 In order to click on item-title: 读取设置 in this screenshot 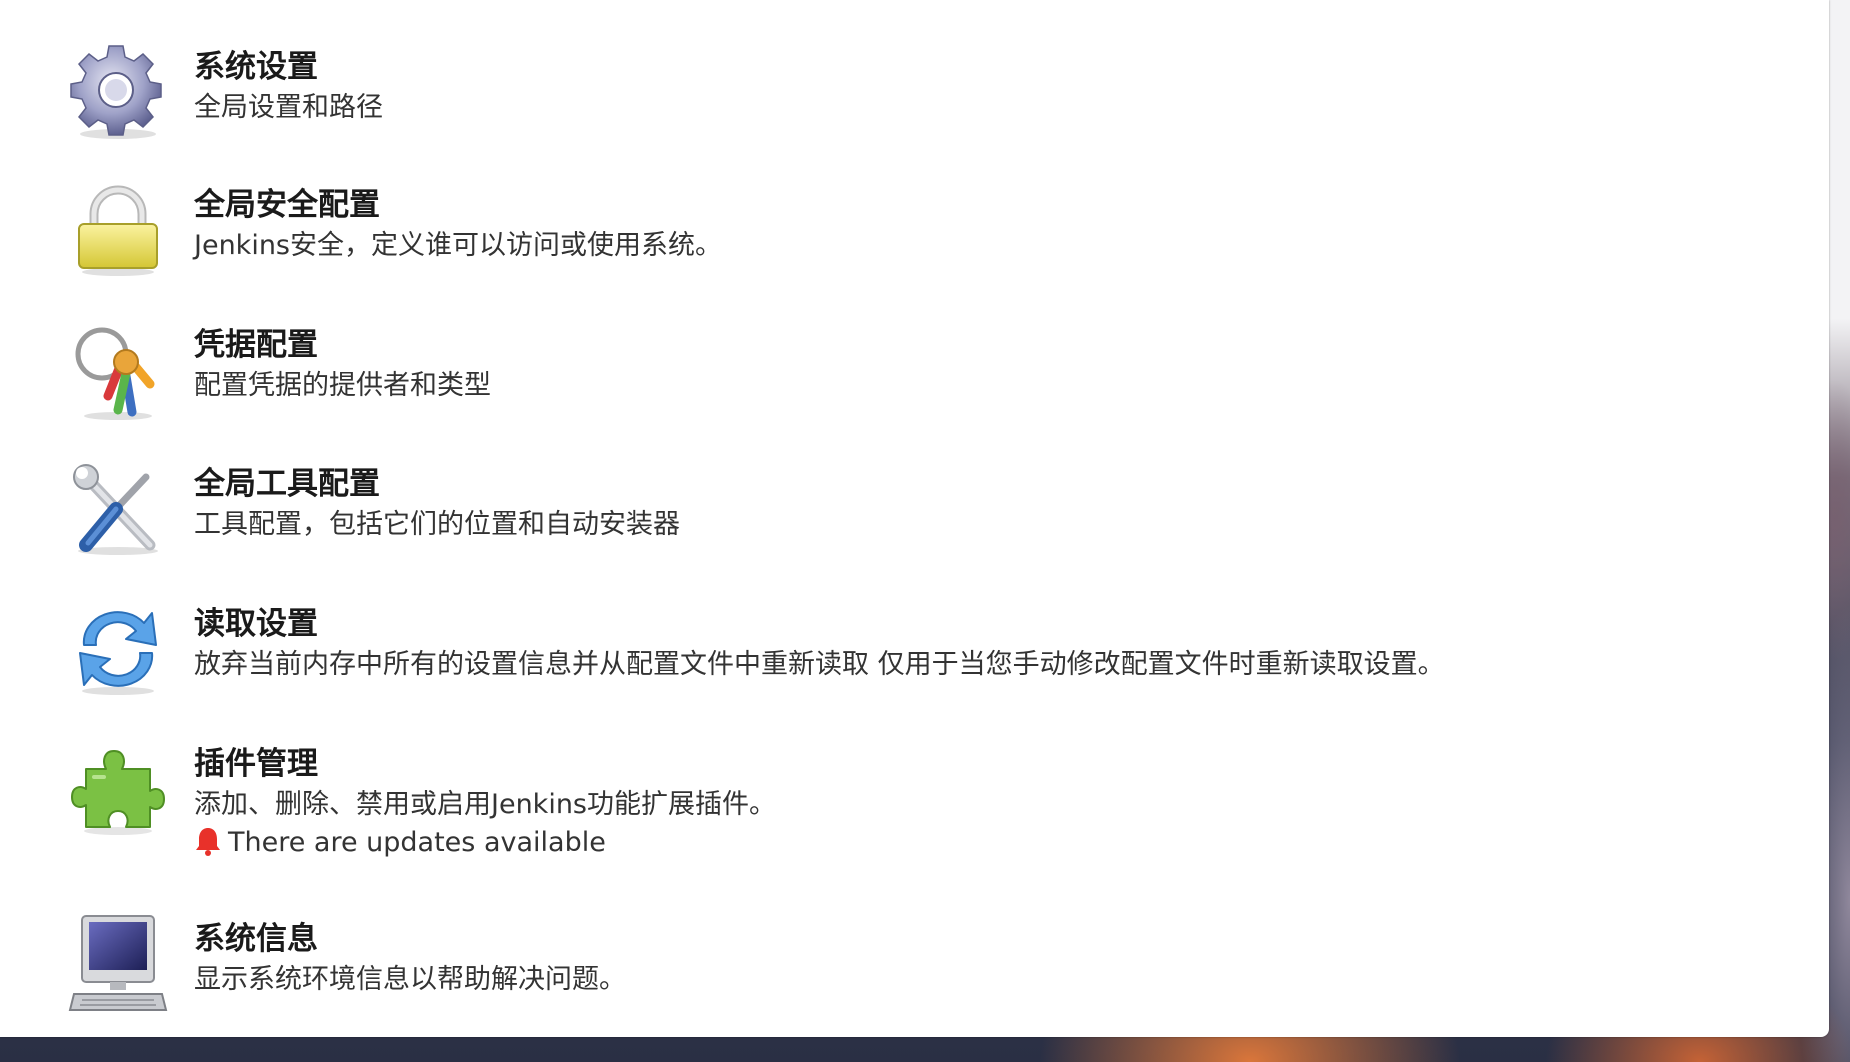, I will do `click(256, 624)`.